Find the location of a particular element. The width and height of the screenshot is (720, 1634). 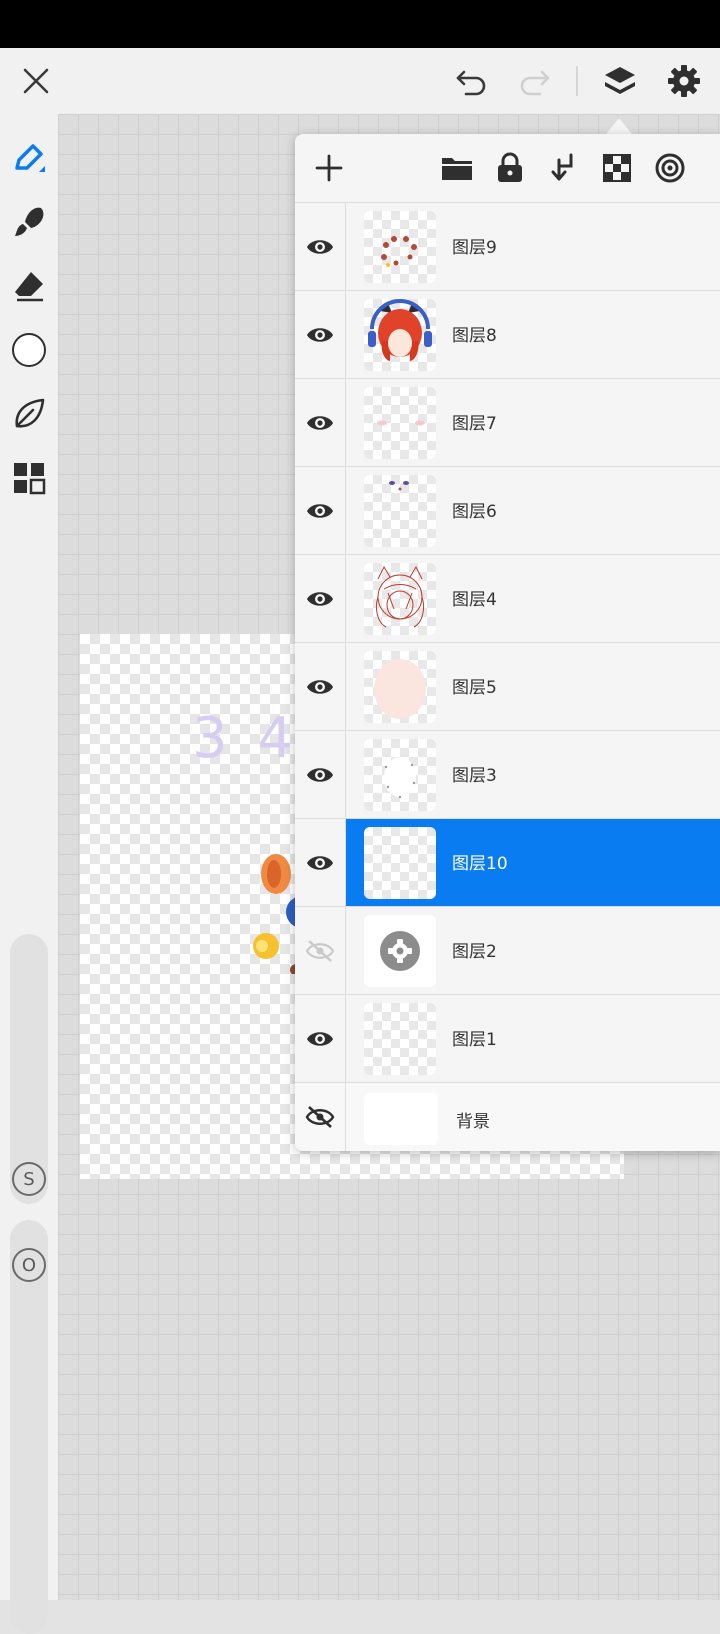

layer-body: 图层8 is located at coordinates (533, 335).